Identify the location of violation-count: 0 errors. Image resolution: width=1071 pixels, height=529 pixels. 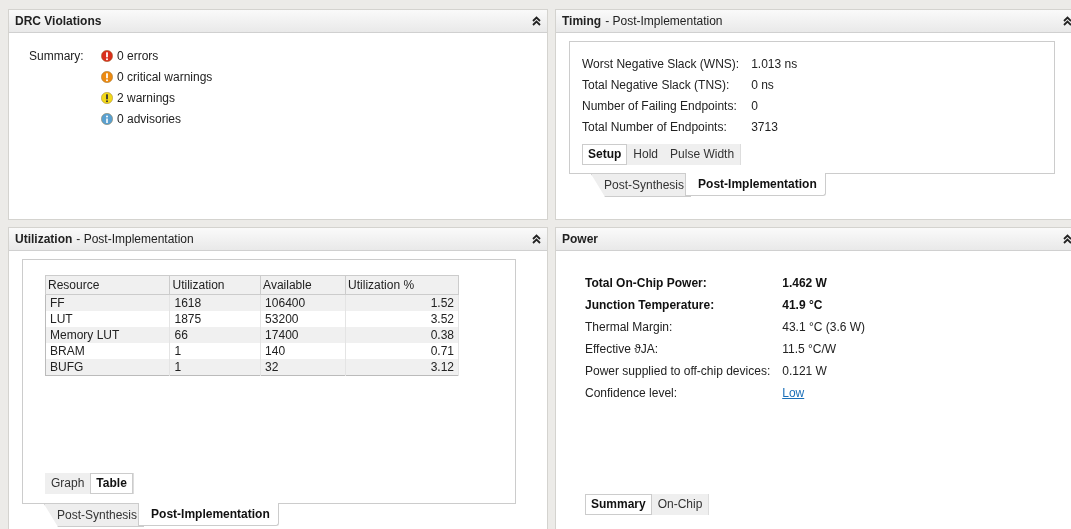
(138, 56).